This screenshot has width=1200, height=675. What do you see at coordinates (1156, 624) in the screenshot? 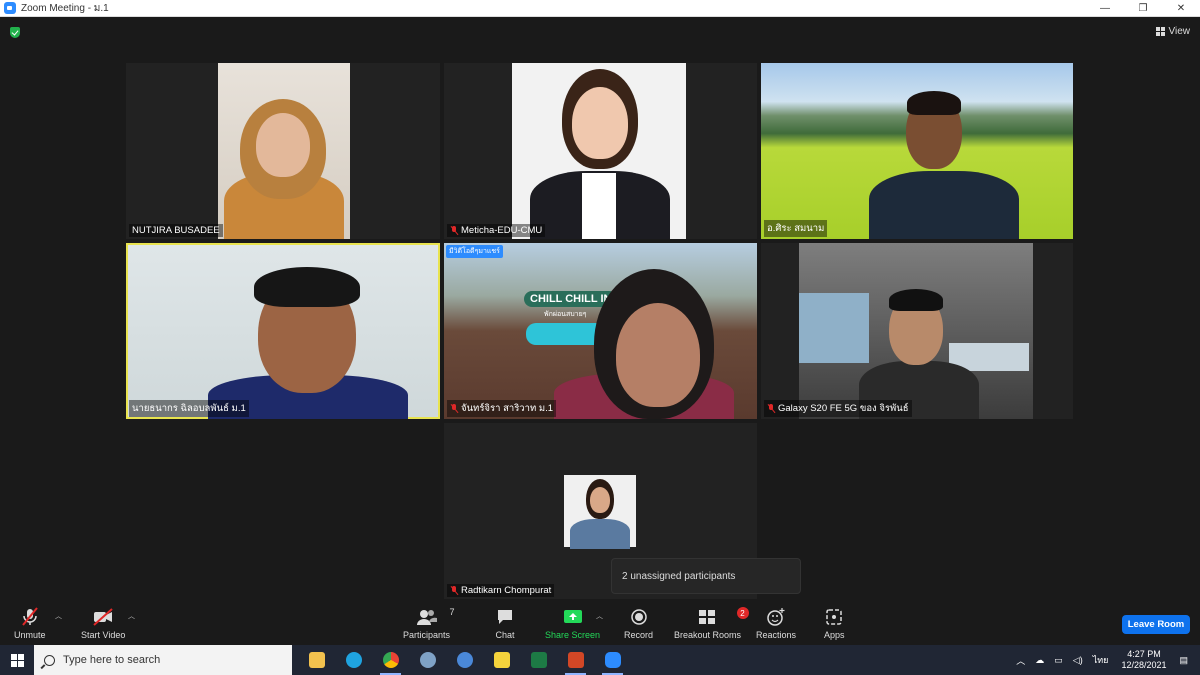
I see `leave-room-button: Leave Room` at bounding box center [1156, 624].